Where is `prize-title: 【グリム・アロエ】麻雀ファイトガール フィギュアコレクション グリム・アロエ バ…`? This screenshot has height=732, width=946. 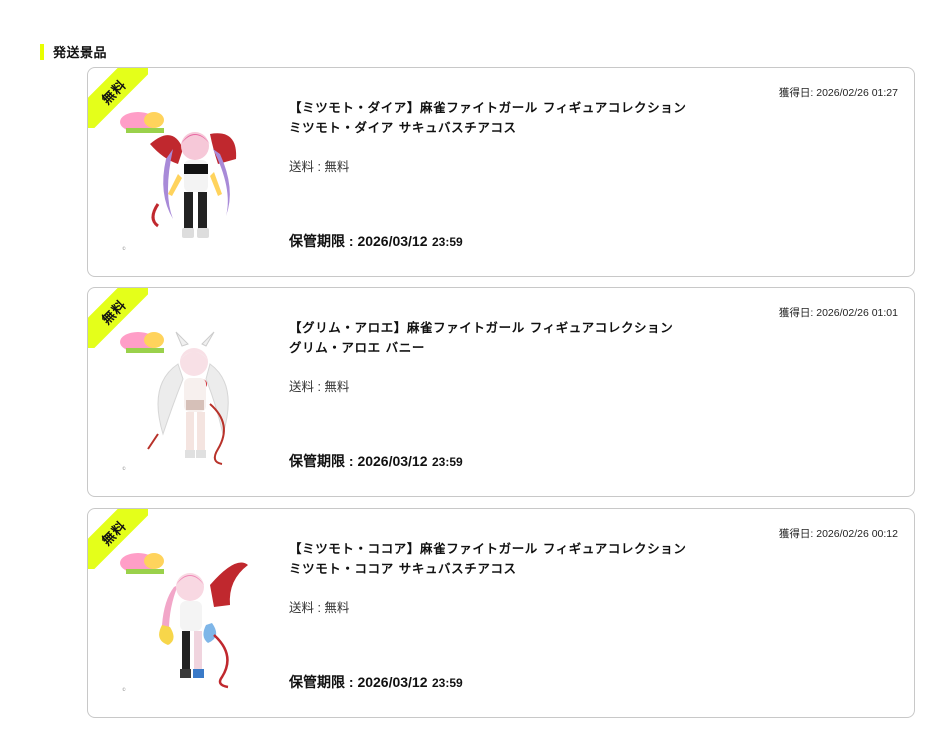
prize-title: 【グリム・アロエ】麻雀ファイトガール フィギュアコレクション グリム・アロエ バ… is located at coordinates (489, 338).